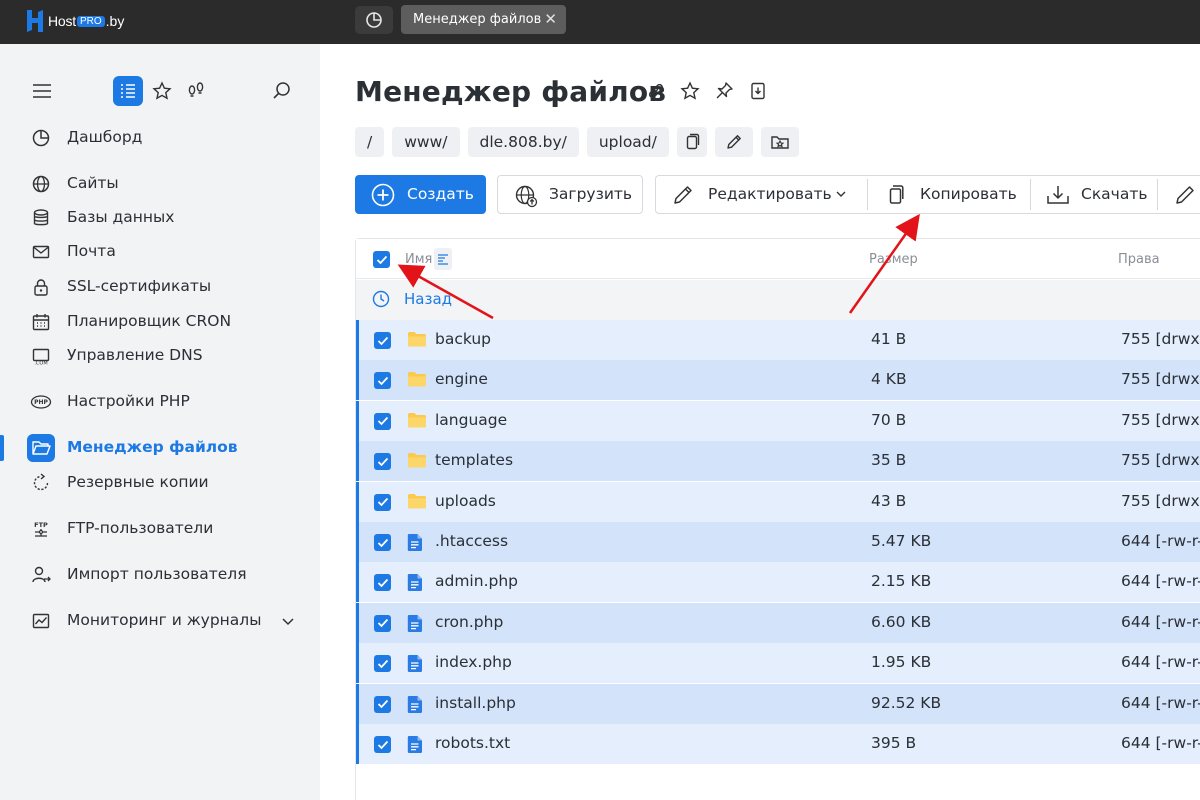 Image resolution: width=1200 pixels, height=800 pixels. Describe the element at coordinates (483, 19) in the screenshot. I see `tab-file-manager: Менеджер файлов ✕` at that location.